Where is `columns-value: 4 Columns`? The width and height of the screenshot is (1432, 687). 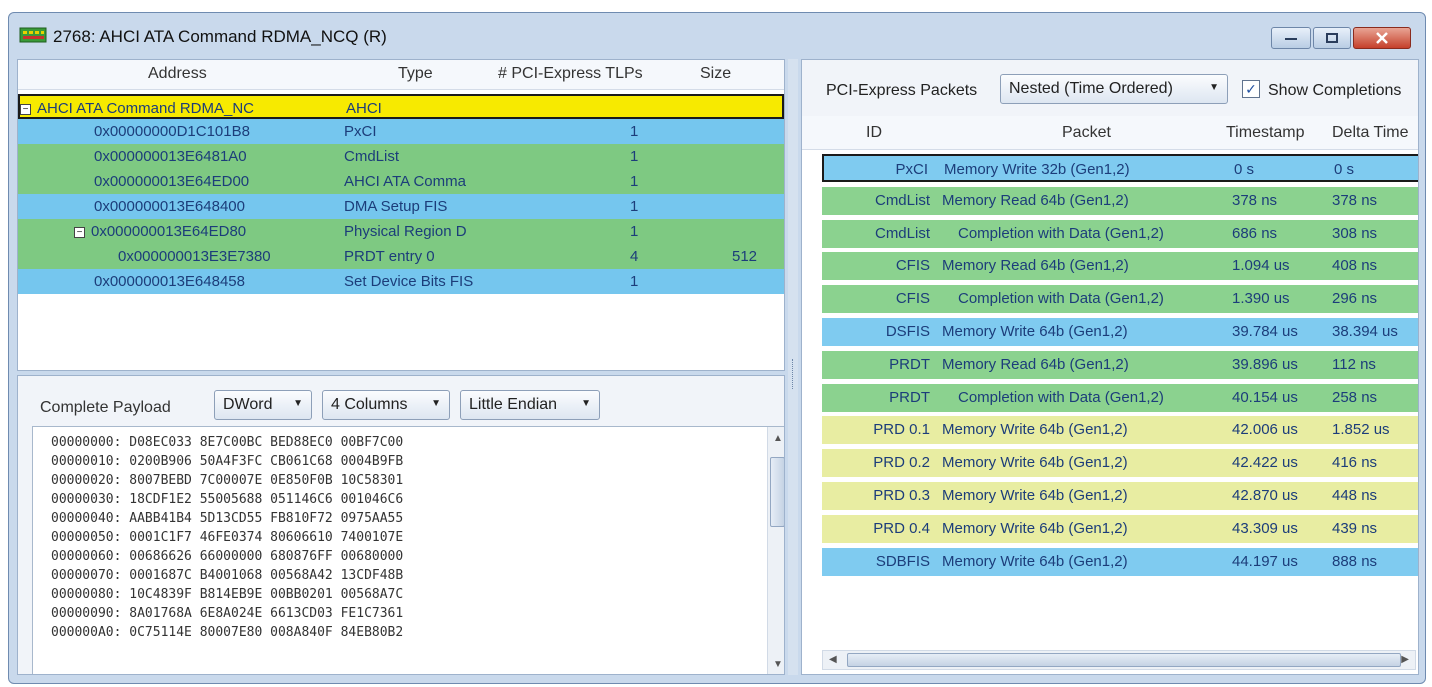 columns-value: 4 Columns is located at coordinates (369, 404).